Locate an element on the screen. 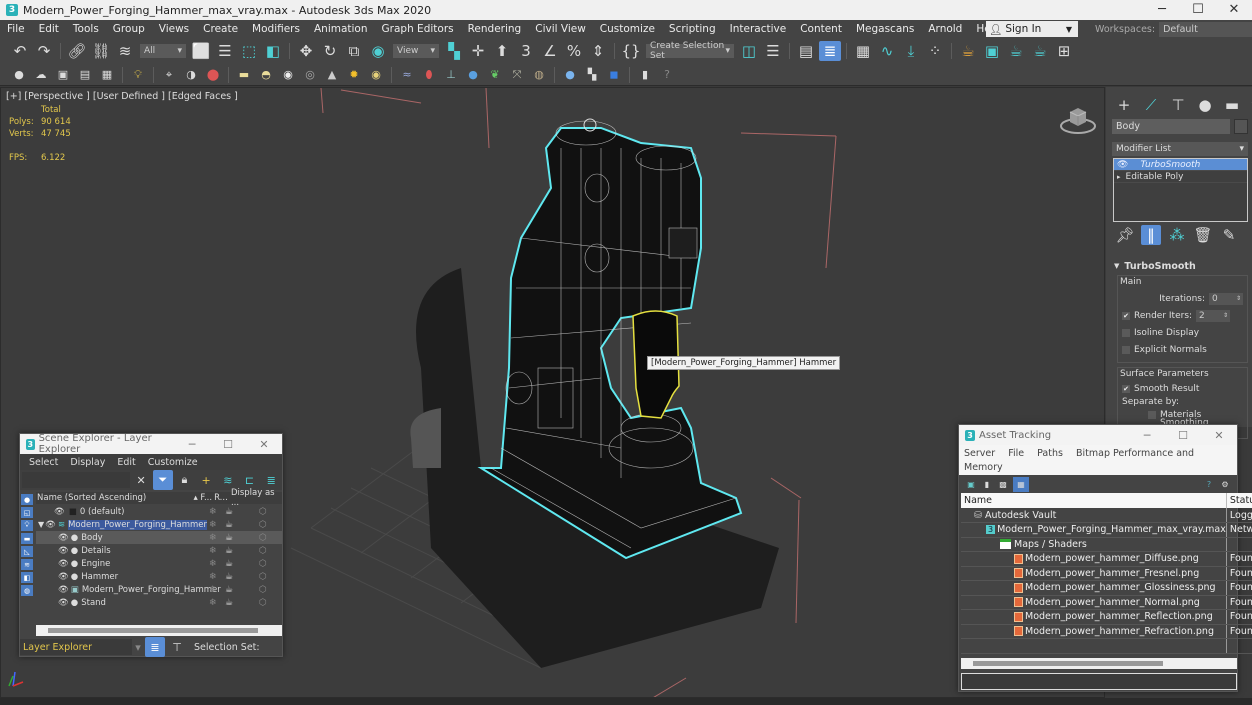 The height and width of the screenshot is (705, 1252). menu-rendering: Rendering is located at coordinates (495, 29).